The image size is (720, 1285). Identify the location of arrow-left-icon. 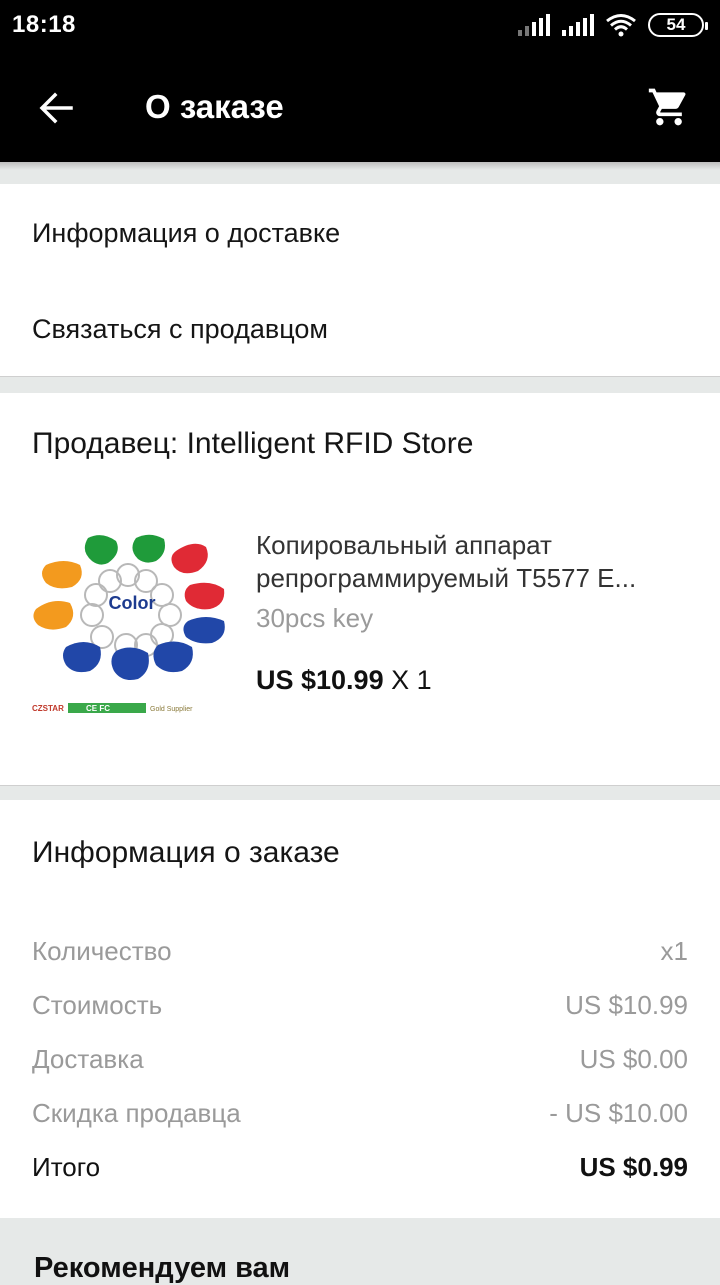
(56, 108).